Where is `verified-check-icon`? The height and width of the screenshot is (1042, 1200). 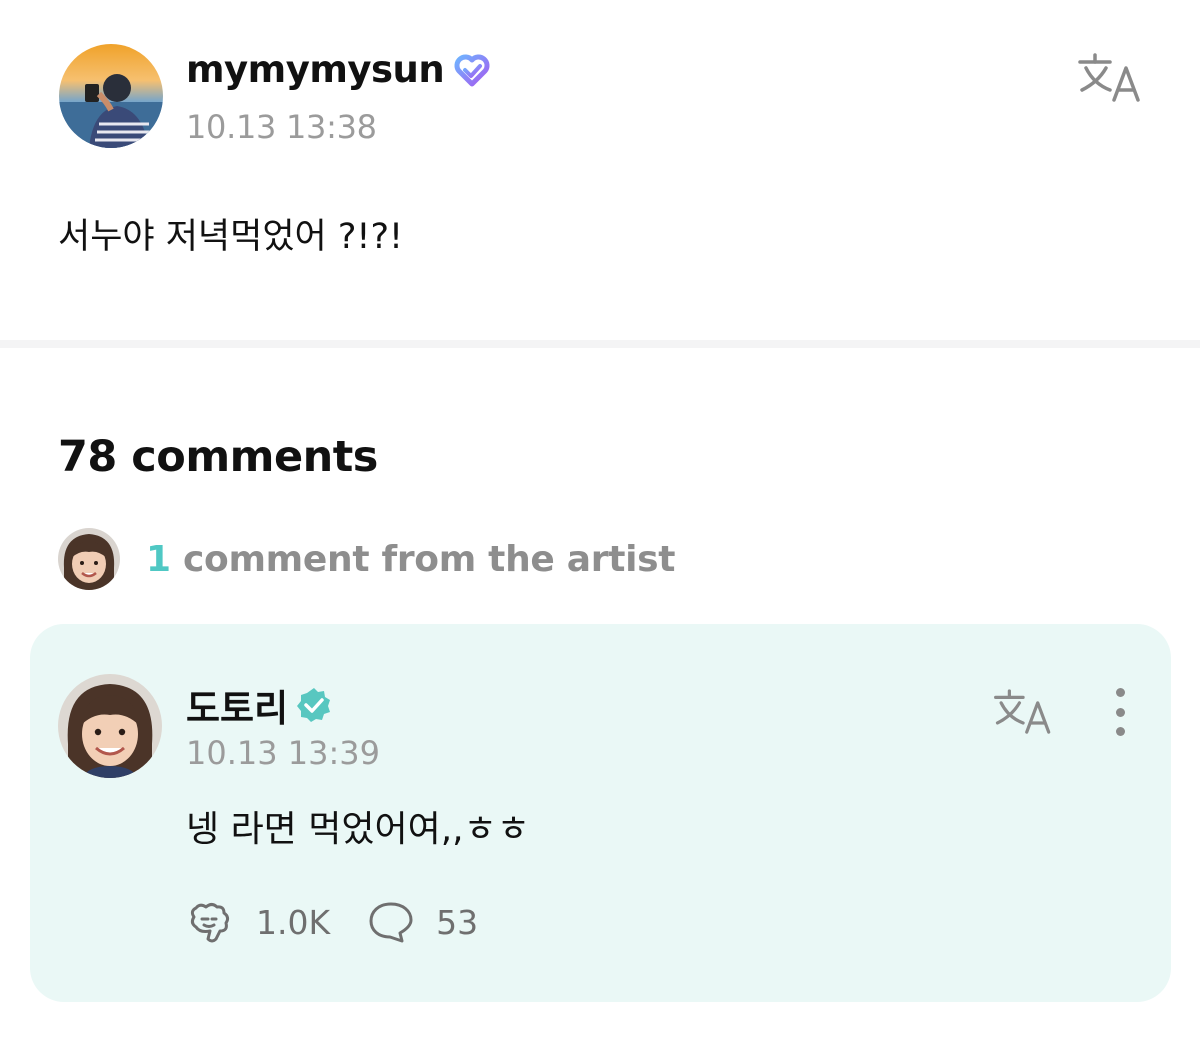
verified-check-icon is located at coordinates (314, 705).